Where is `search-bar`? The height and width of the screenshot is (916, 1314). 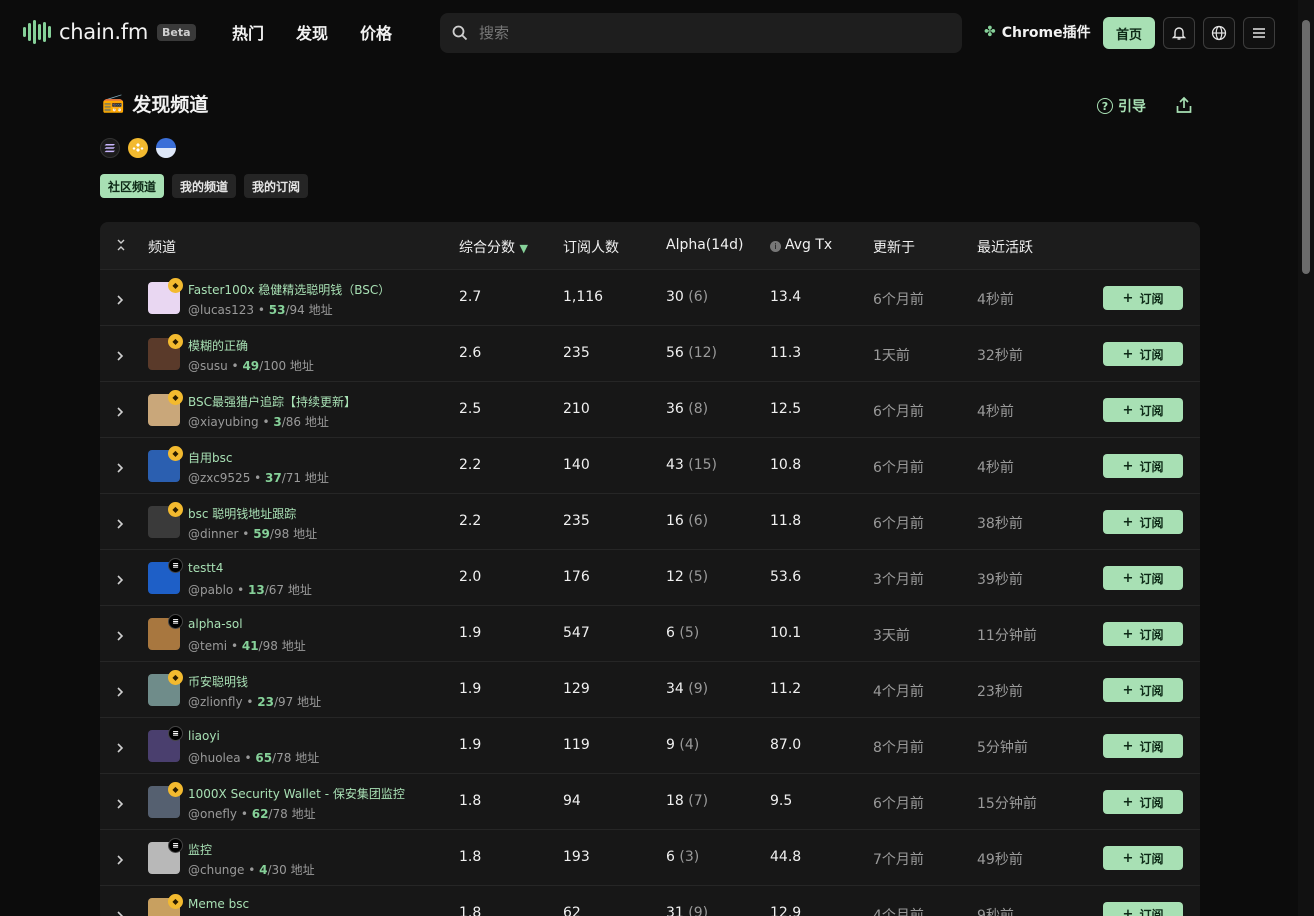 search-bar is located at coordinates (701, 33).